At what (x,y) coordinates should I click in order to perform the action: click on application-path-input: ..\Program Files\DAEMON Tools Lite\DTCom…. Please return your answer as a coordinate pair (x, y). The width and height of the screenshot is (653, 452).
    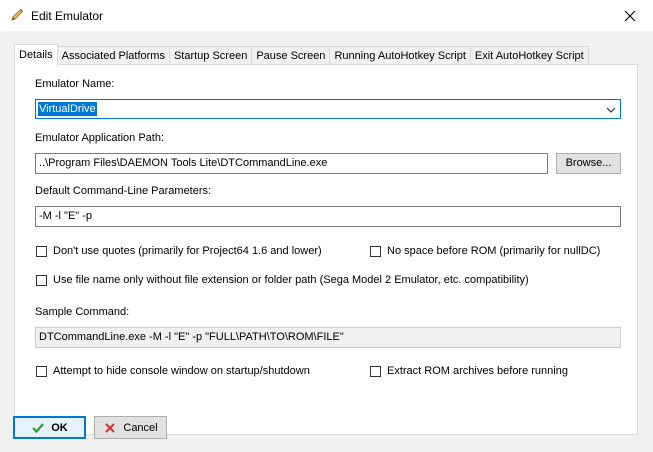
    Looking at the image, I should click on (291, 163).